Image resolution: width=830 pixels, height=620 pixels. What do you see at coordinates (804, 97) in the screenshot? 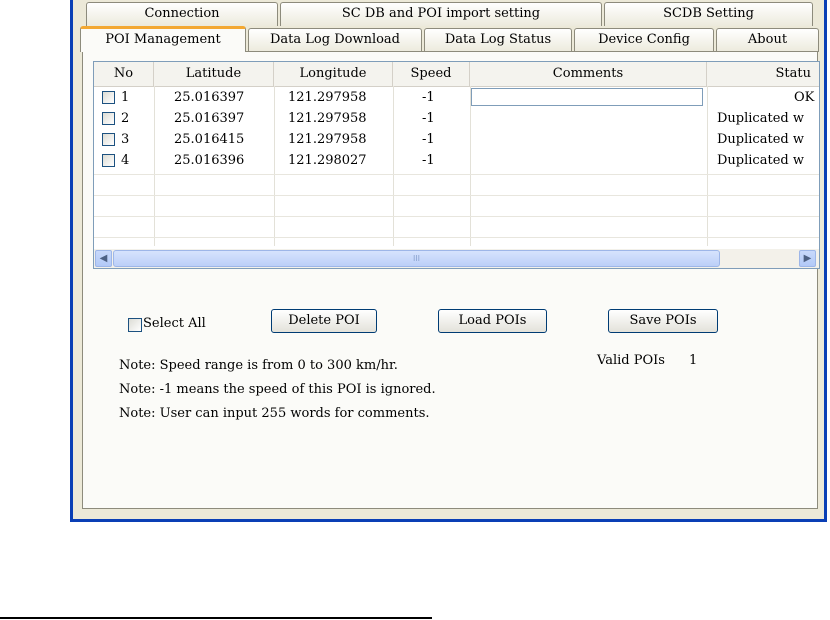
I see `cell-status: OK` at bounding box center [804, 97].